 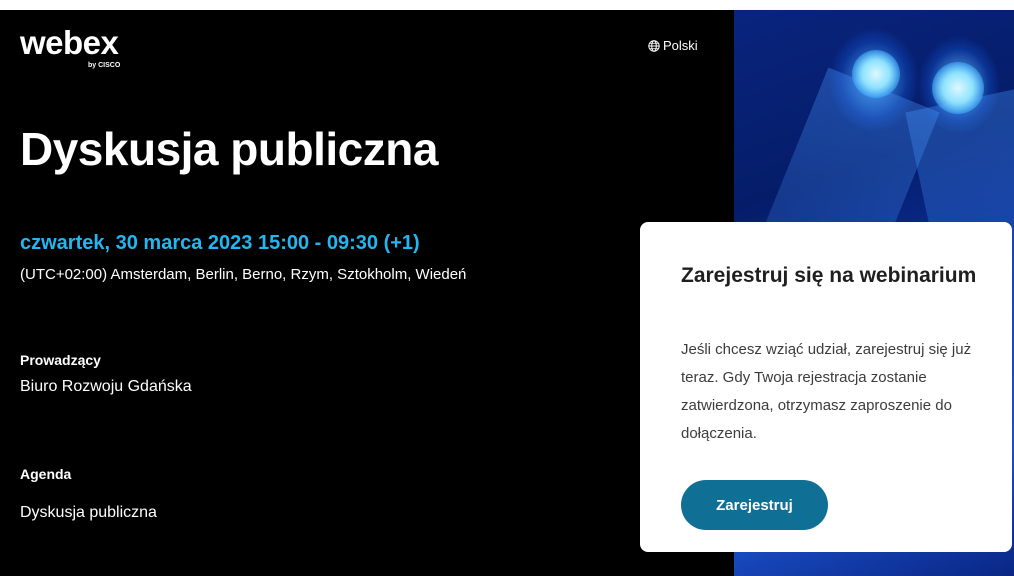 I want to click on logo-wordmark: webex, so click(x=69, y=42).